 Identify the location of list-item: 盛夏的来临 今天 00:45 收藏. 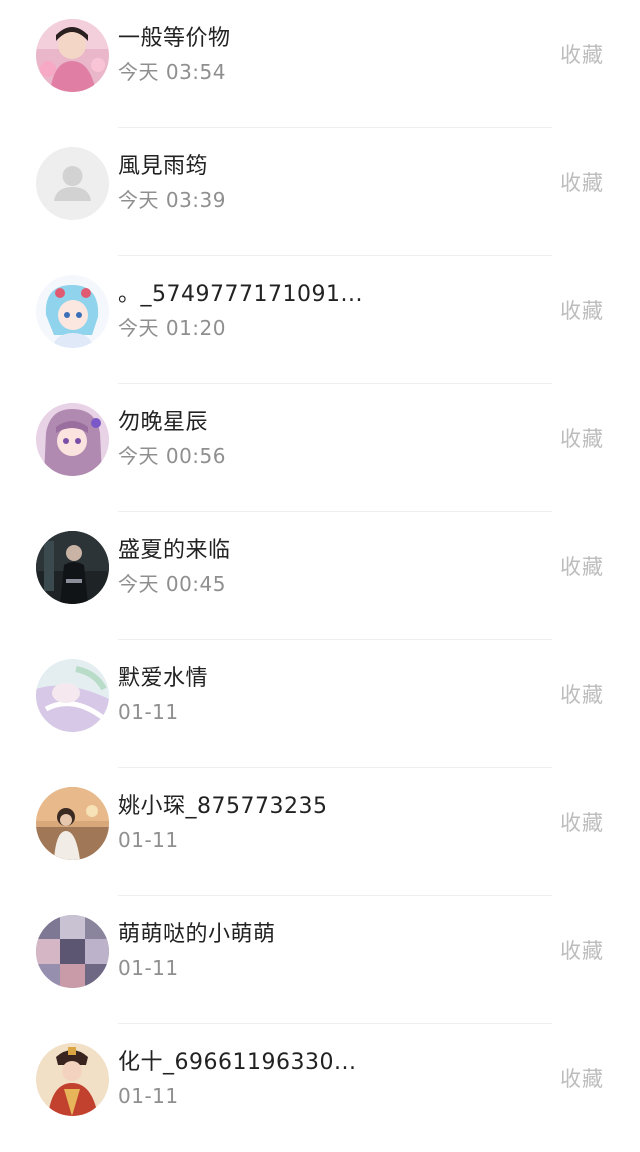
(320, 576).